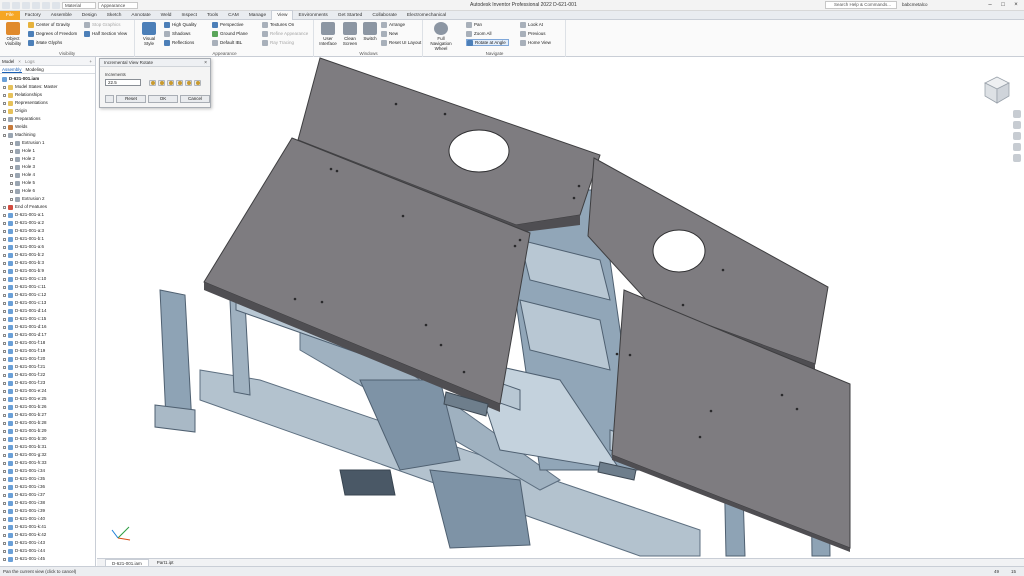 The width and height of the screenshot is (1024, 576). I want to click on tree-item: D-621-001-f:22, so click(47, 375).